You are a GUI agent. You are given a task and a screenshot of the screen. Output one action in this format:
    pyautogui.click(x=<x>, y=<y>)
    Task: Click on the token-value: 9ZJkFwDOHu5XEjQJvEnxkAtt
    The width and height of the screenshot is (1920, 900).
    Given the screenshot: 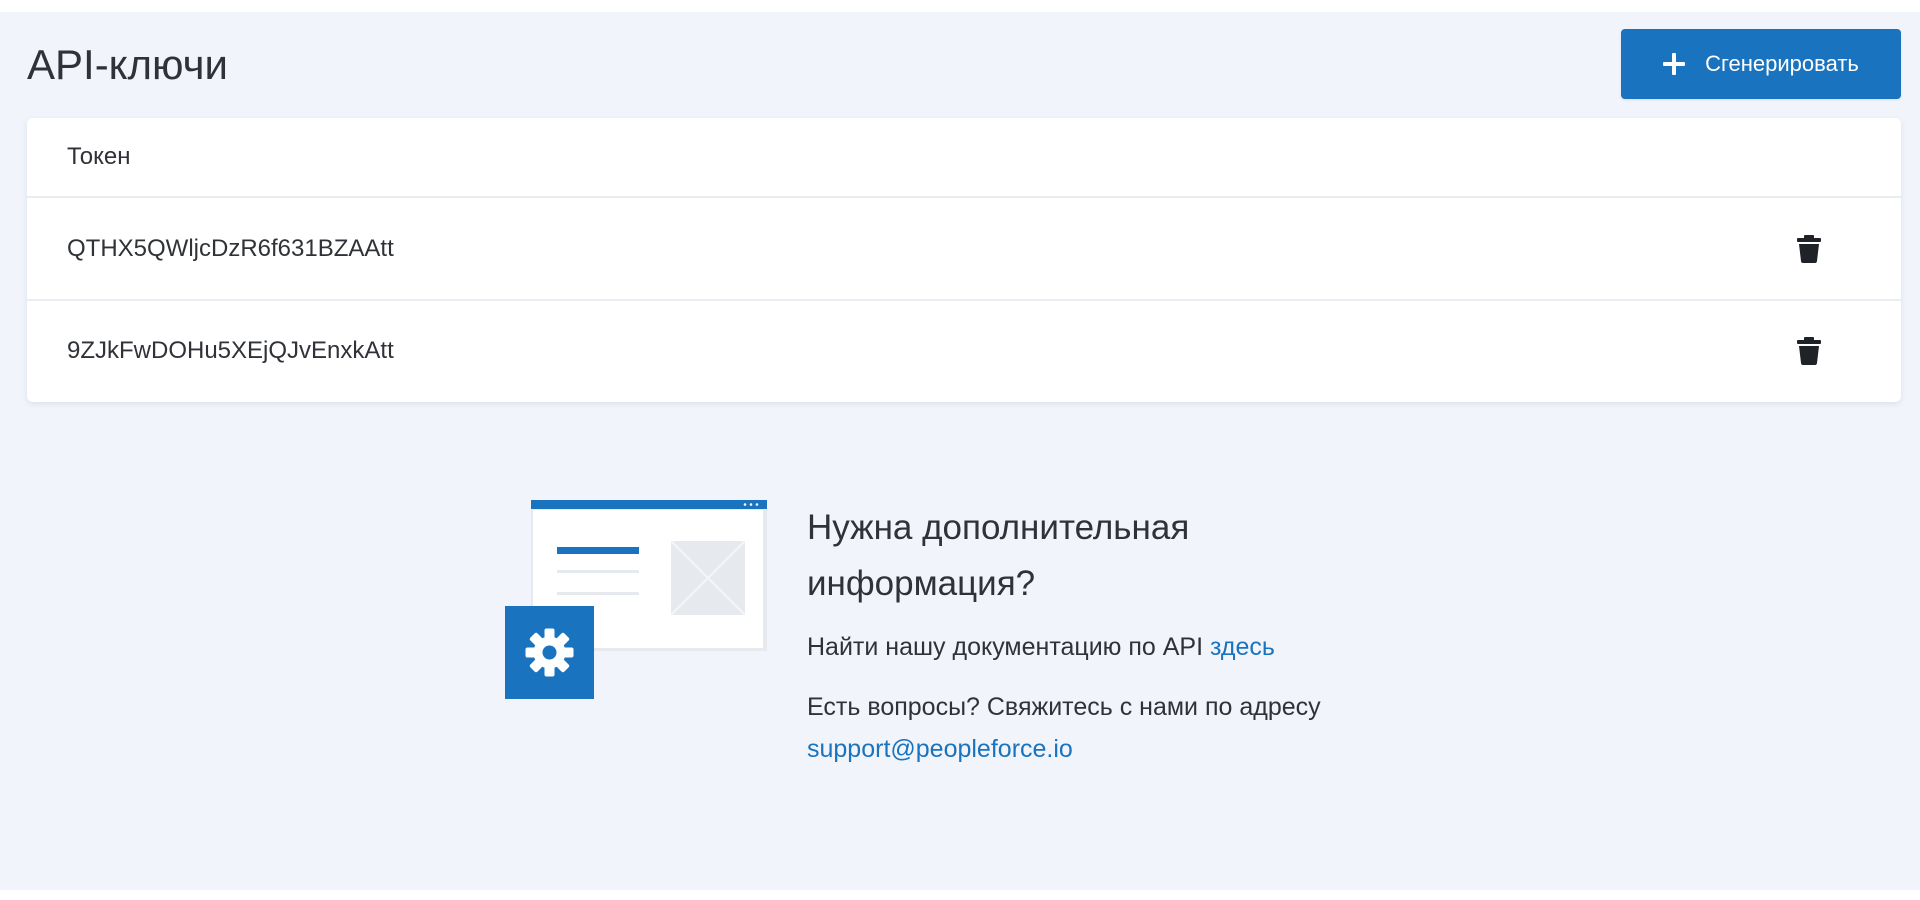 What is the action you would take?
    pyautogui.click(x=230, y=350)
    